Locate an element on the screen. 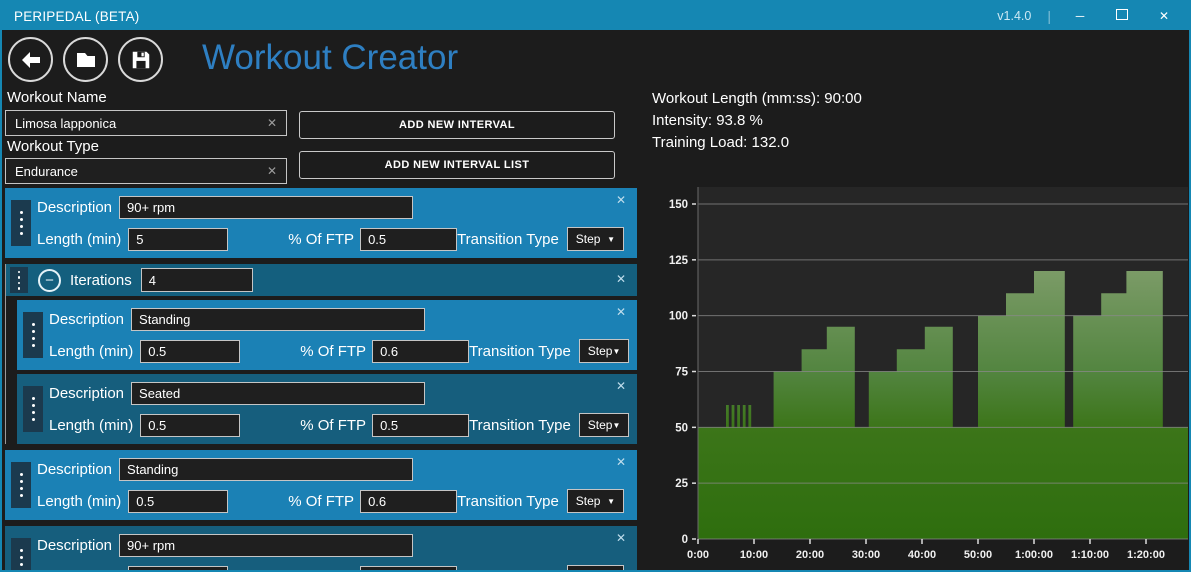 The image size is (1191, 572). iterations-input is located at coordinates (196, 280).